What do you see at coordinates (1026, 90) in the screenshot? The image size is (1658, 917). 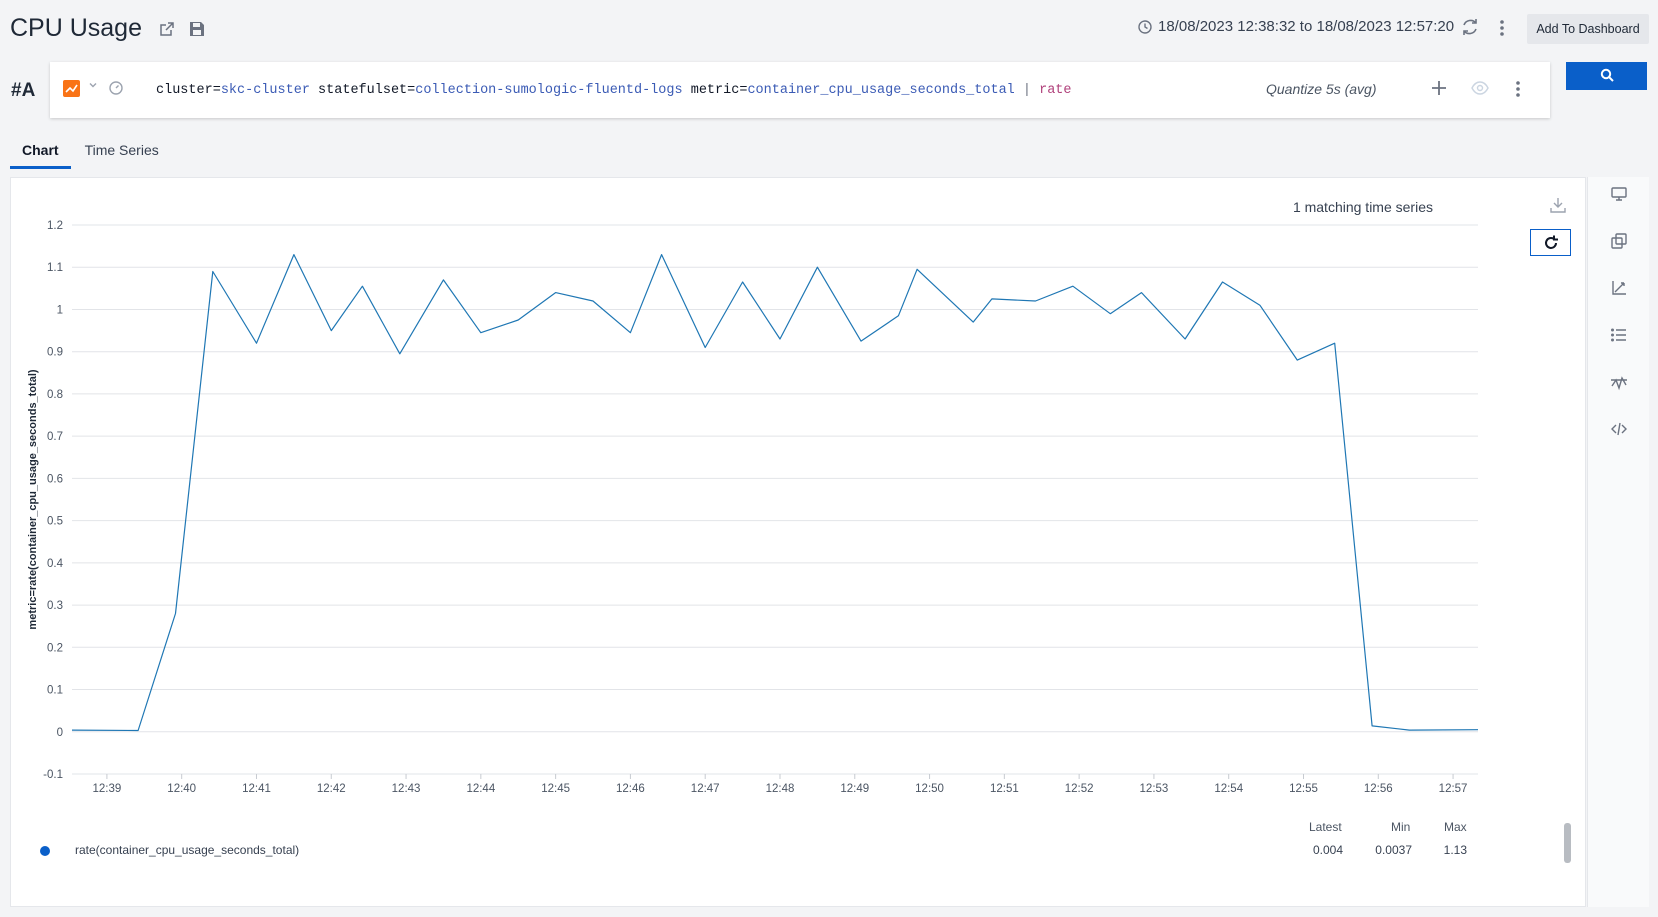 I see `query-pipe: |` at bounding box center [1026, 90].